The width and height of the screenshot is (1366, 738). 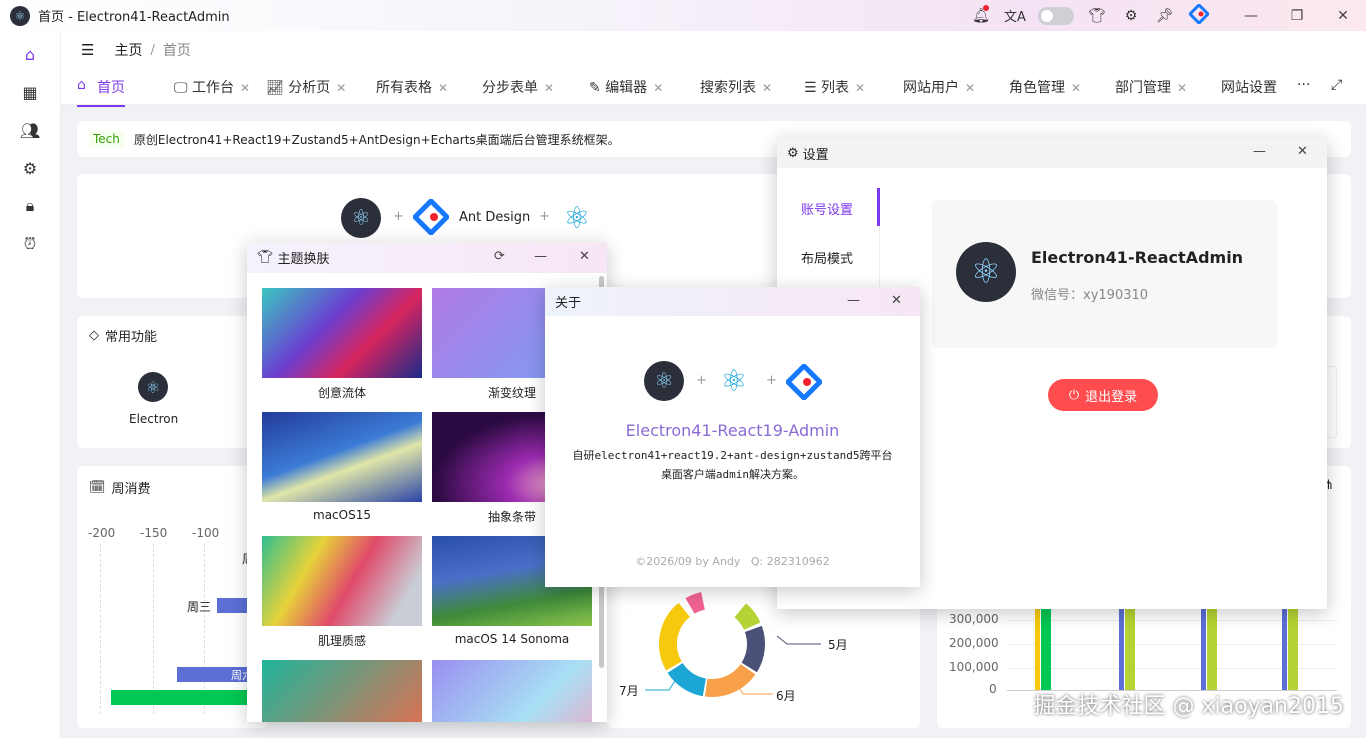 What do you see at coordinates (834, 87) in the screenshot?
I see `tab-list: ☰ 列表 ✕` at bounding box center [834, 87].